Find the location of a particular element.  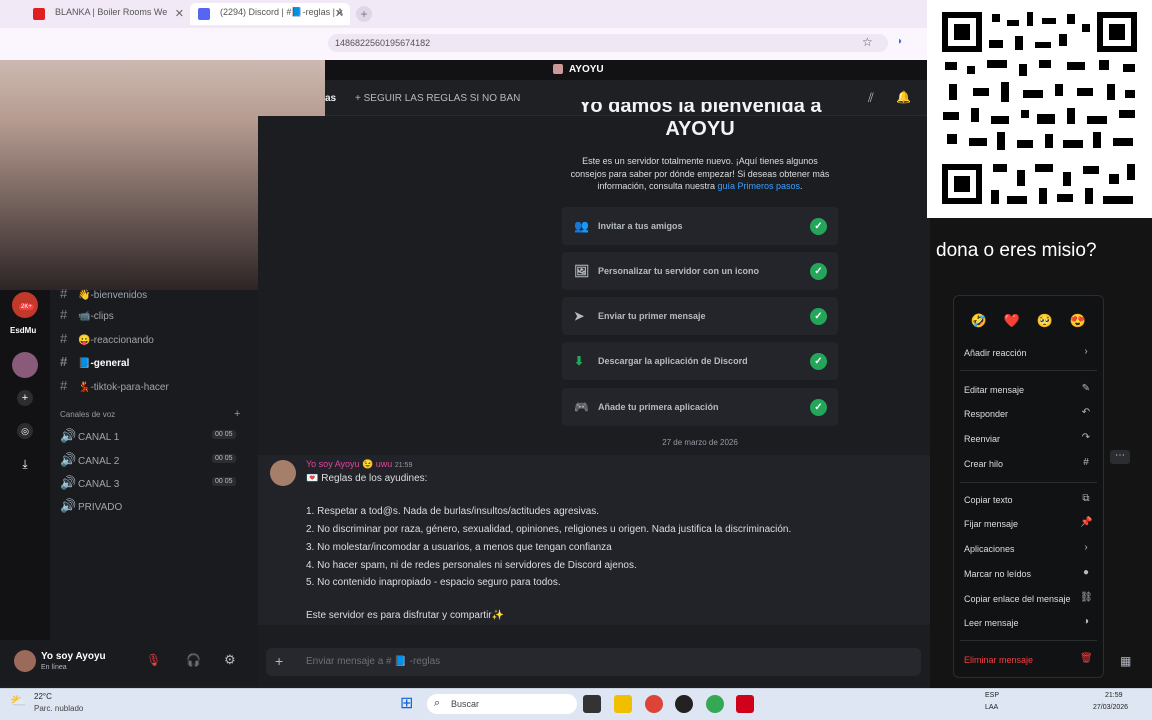

taskview-icon is located at coordinates (592, 704).